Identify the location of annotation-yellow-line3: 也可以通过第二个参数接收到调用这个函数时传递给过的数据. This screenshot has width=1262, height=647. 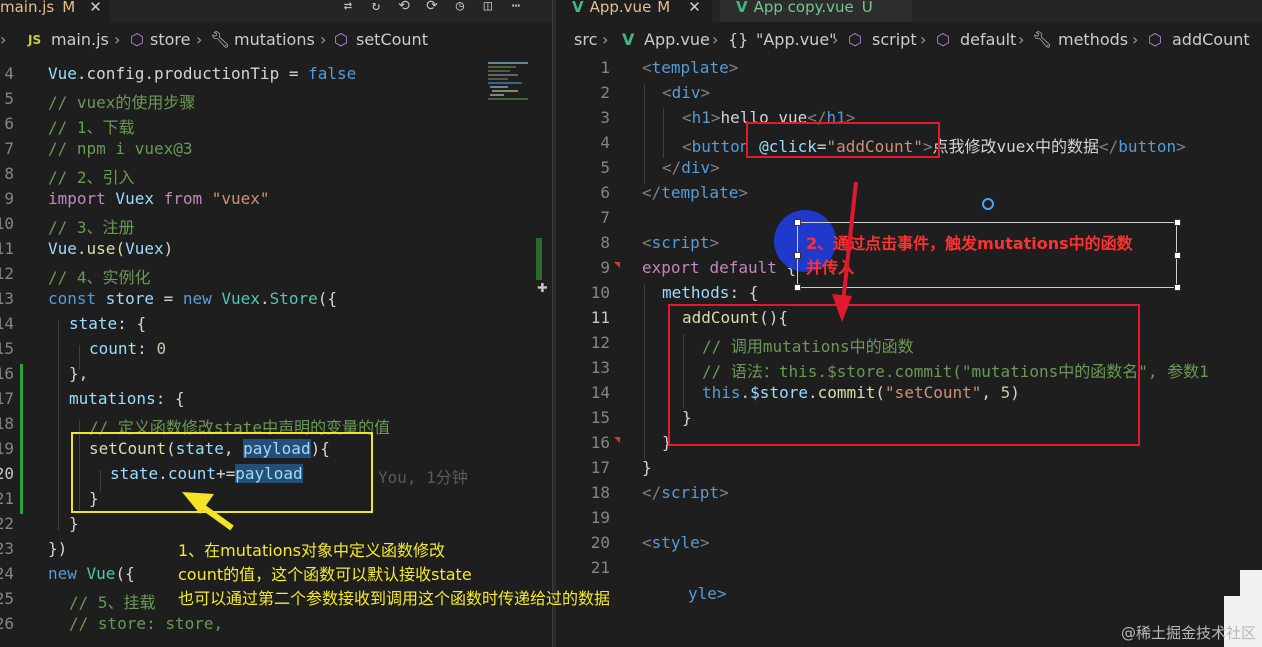
(394, 598).